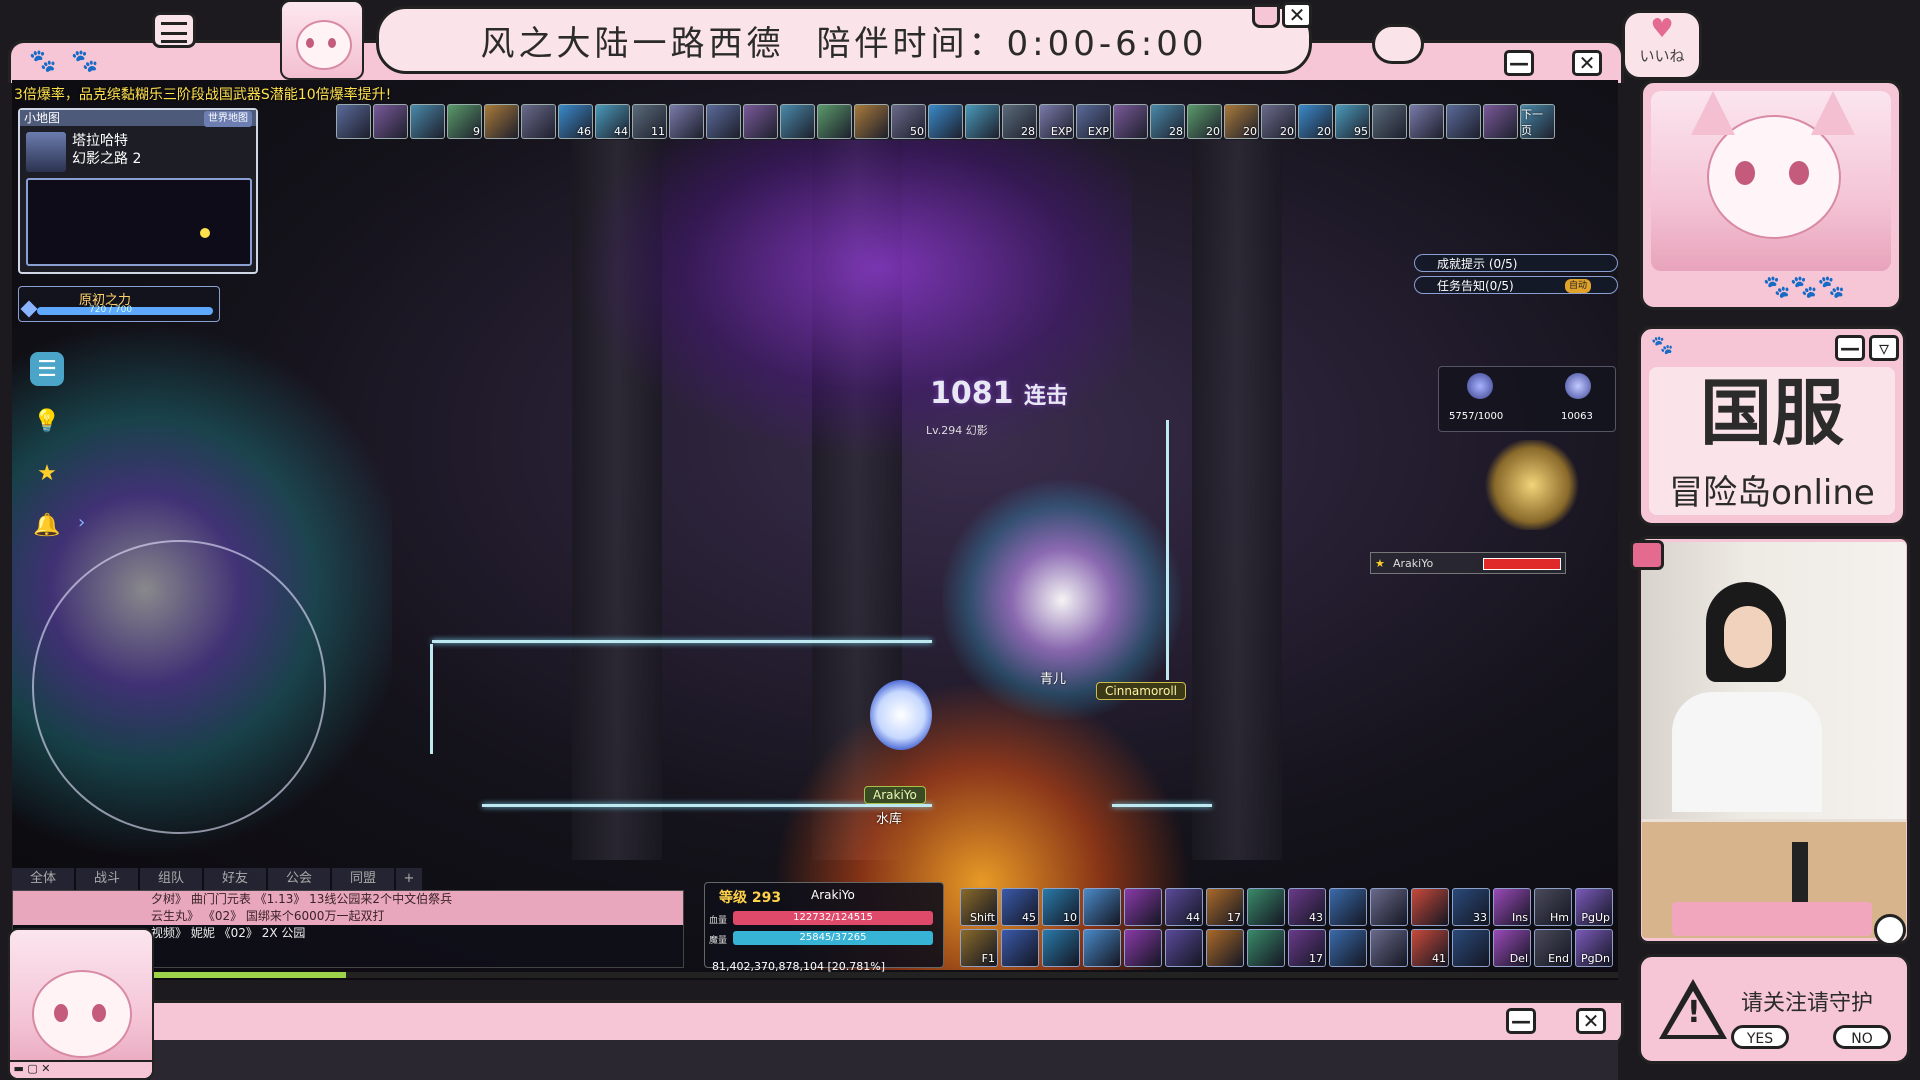 The height and width of the screenshot is (1080, 1920). What do you see at coordinates (47, 421) in the screenshot?
I see `lightbulb-icon: 💡` at bounding box center [47, 421].